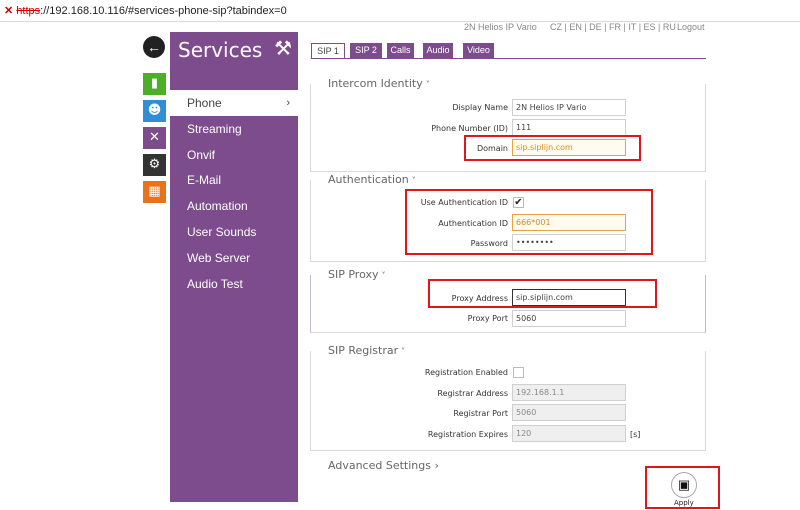 The width and height of the screenshot is (800, 510). What do you see at coordinates (469, 128) in the screenshot?
I see `phone-number-label: Phone Number (ID)` at bounding box center [469, 128].